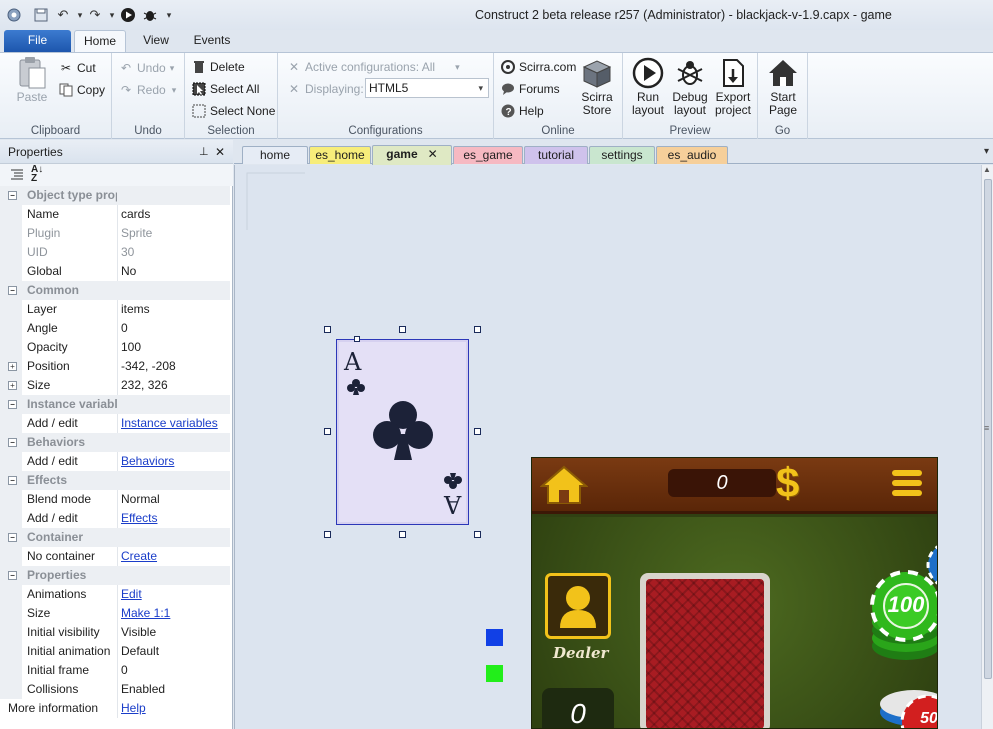 Image resolution: width=993 pixels, height=729 pixels. What do you see at coordinates (115, 613) in the screenshot?
I see `property-row: Size Make 1:1` at bounding box center [115, 613].